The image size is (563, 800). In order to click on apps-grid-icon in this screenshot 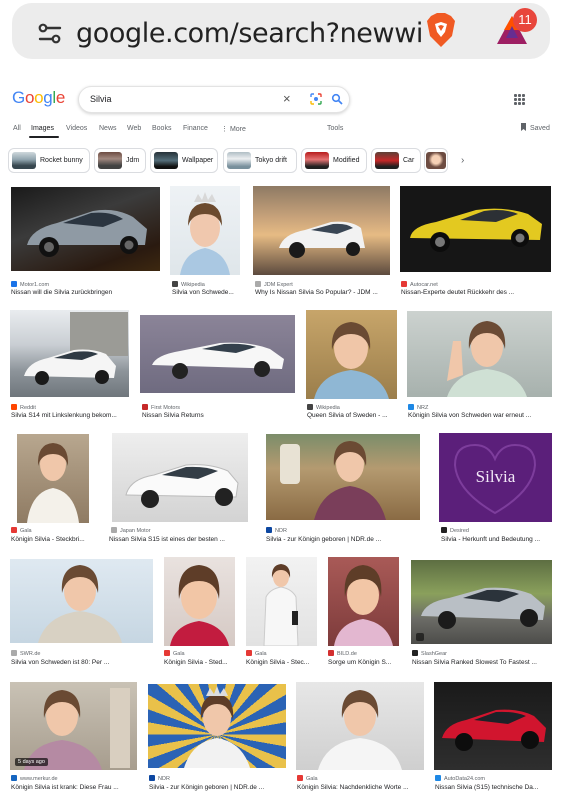, I will do `click(519, 99)`.